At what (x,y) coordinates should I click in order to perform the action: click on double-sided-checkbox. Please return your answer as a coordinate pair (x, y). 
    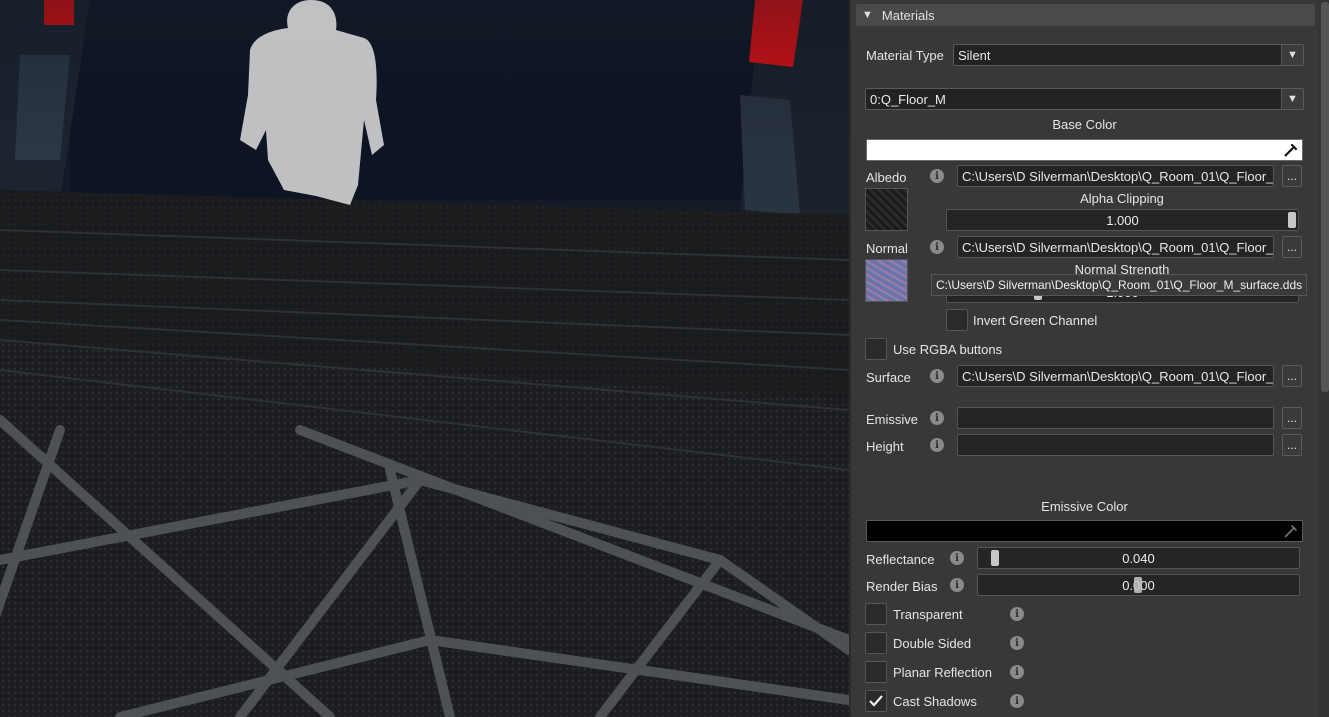
    Looking at the image, I should click on (876, 643).